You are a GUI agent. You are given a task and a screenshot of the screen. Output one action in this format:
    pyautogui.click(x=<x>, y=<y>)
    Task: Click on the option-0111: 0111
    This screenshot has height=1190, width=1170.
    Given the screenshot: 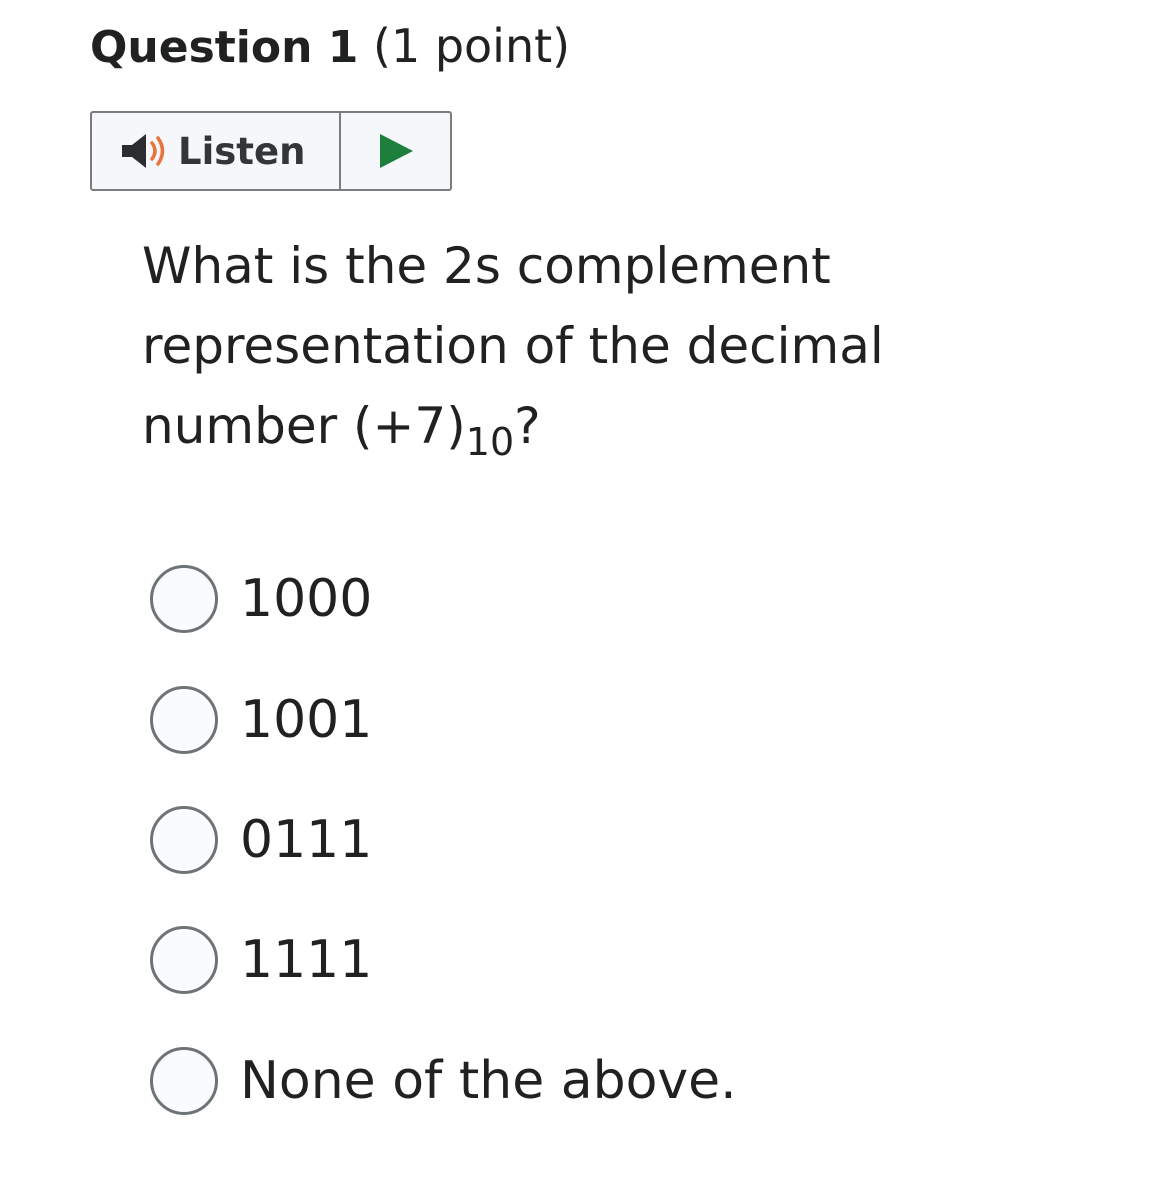 What is the action you would take?
    pyautogui.click(x=500, y=840)
    